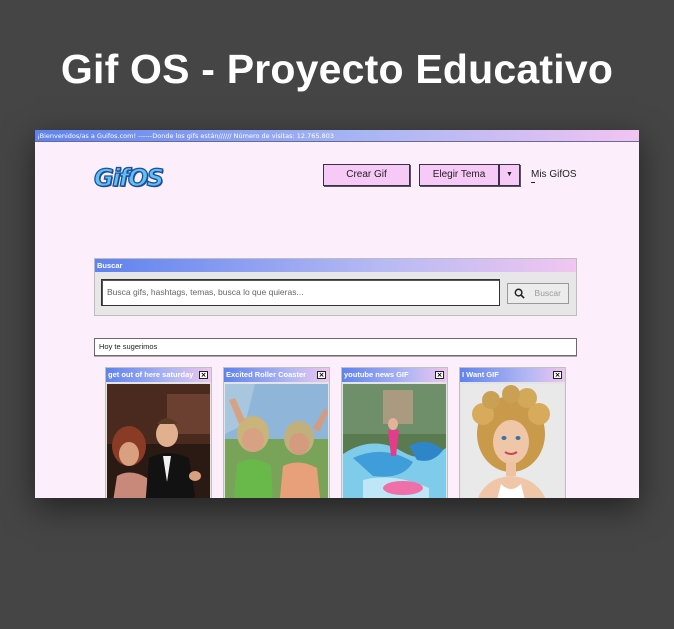 This screenshot has height=629, width=674. What do you see at coordinates (335, 347) in the screenshot?
I see `suggestions-title-bar: Hoy te sugerimos` at bounding box center [335, 347].